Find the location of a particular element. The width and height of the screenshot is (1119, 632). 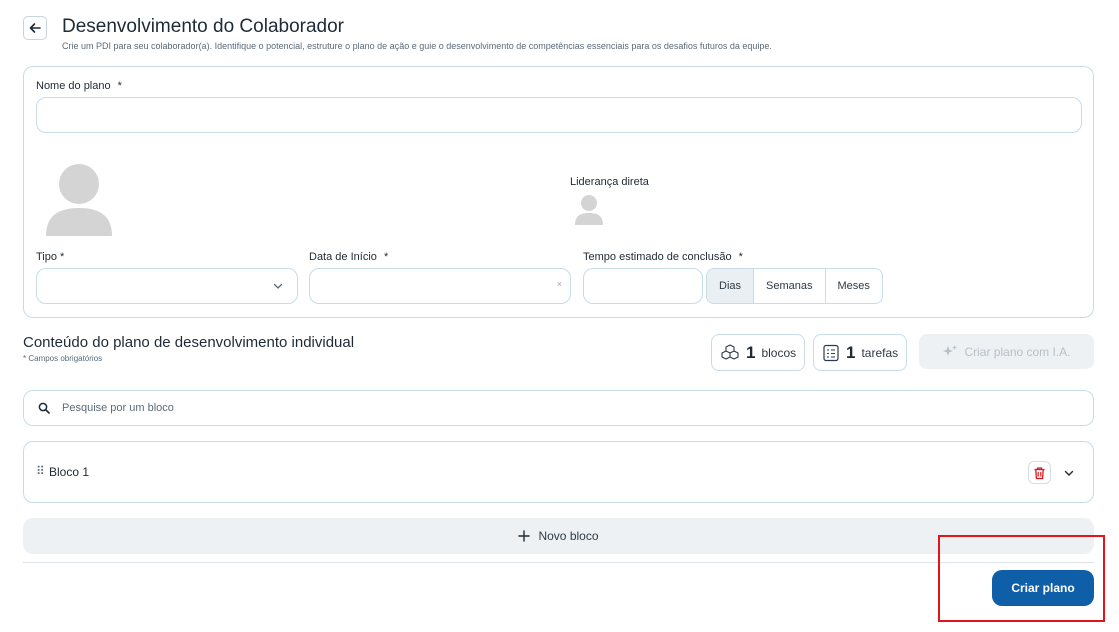

create-plan-ai-label: Criar plano com I.A. is located at coordinates (1017, 351).